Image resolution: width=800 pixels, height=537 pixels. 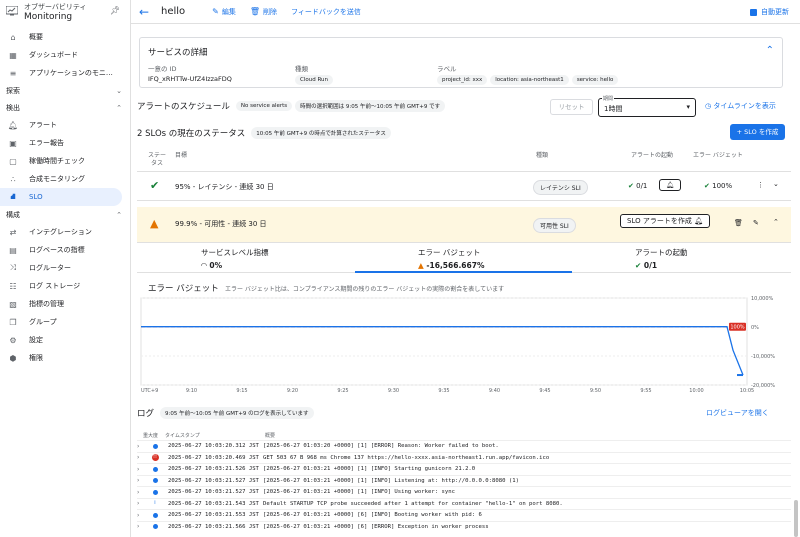 I want to click on logs-header: ログ 9:05 午前〜10:05 午前 GMT+9 のログを表示しています, so click(x=227, y=413).